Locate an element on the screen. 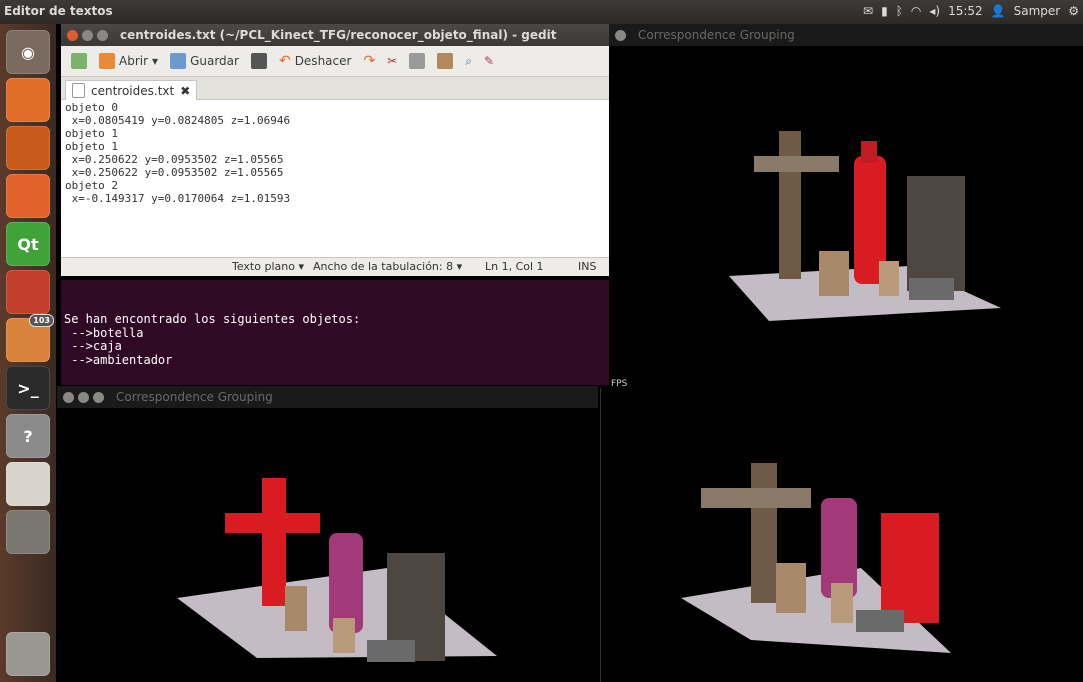 This screenshot has height=682, width=1083. close-icon: ✖ is located at coordinates (185, 91).